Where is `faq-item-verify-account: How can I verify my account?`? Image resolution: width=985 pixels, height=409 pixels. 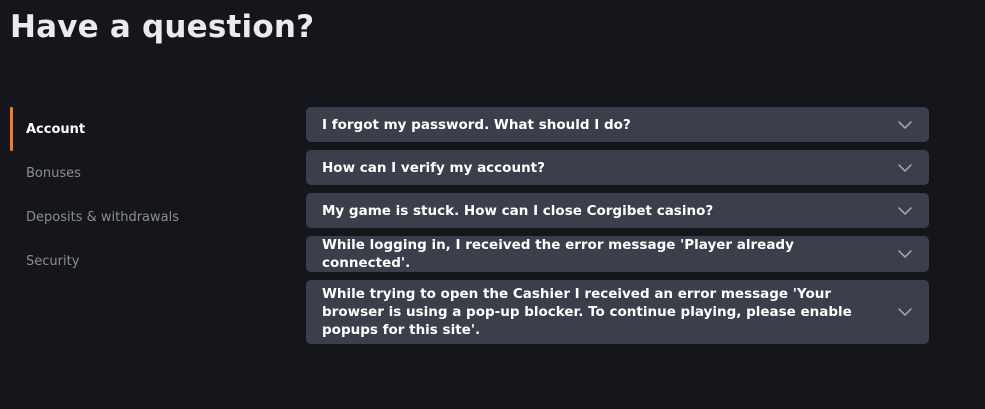 faq-item-verify-account: How can I verify my account? is located at coordinates (617, 167).